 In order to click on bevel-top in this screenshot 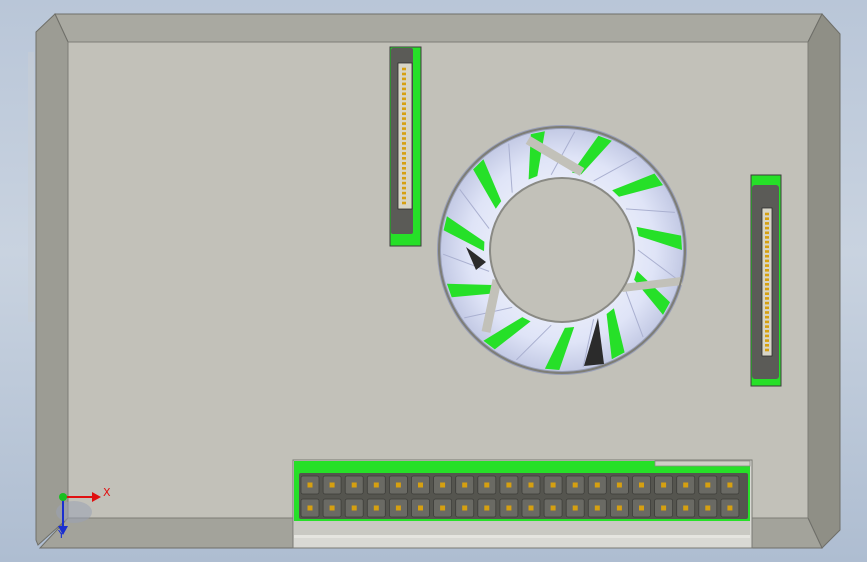, I will do `click(438, 28)`.